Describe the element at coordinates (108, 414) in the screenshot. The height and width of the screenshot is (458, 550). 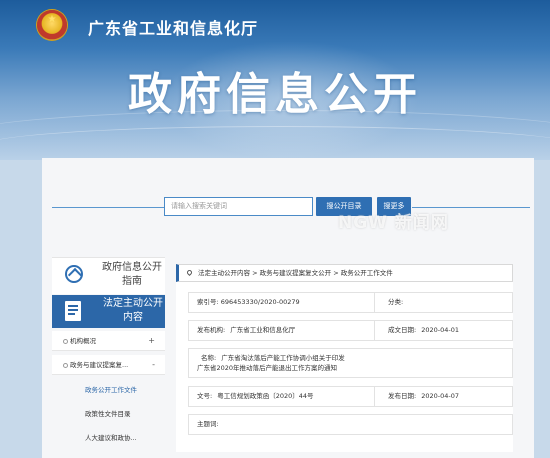
I see `sidebar-subitem-policy-directory: 政策性文件目录` at that location.